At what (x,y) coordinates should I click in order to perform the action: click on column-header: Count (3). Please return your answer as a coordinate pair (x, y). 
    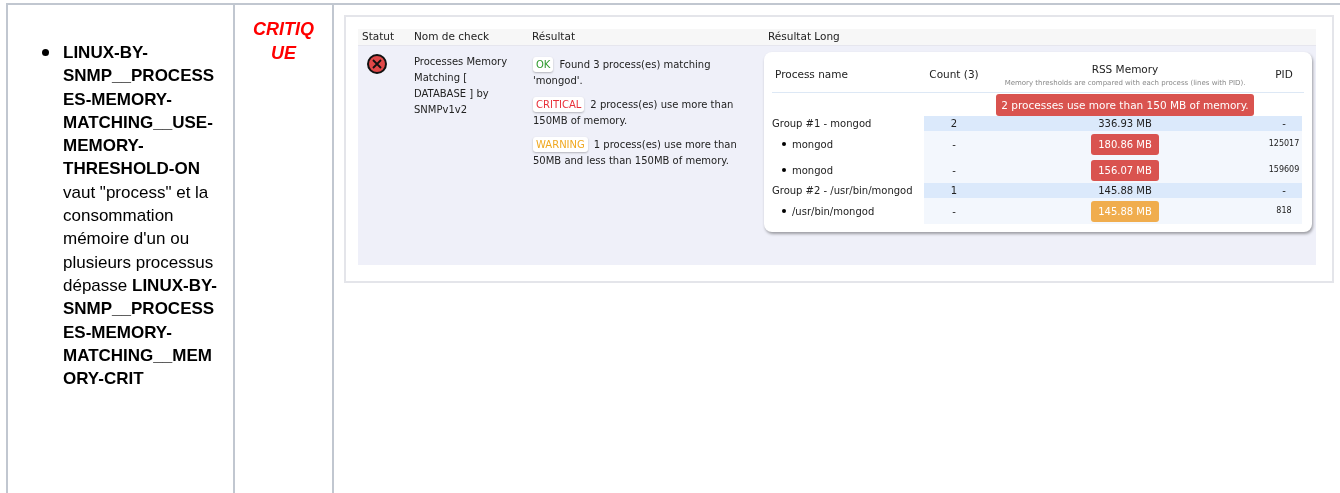
    Looking at the image, I should click on (954, 75).